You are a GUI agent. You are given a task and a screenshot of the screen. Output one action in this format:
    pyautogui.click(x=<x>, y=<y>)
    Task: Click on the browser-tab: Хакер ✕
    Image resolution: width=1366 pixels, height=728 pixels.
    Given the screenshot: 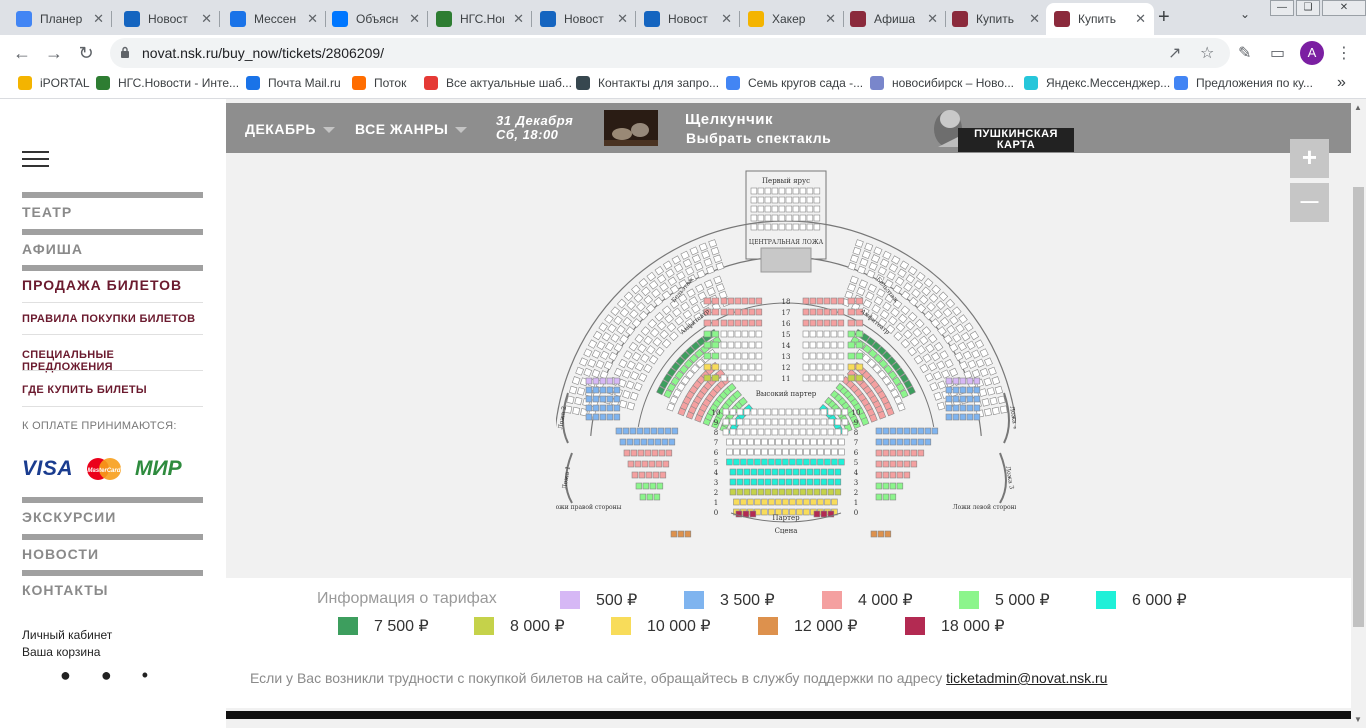 What is the action you would take?
    pyautogui.click(x=792, y=19)
    